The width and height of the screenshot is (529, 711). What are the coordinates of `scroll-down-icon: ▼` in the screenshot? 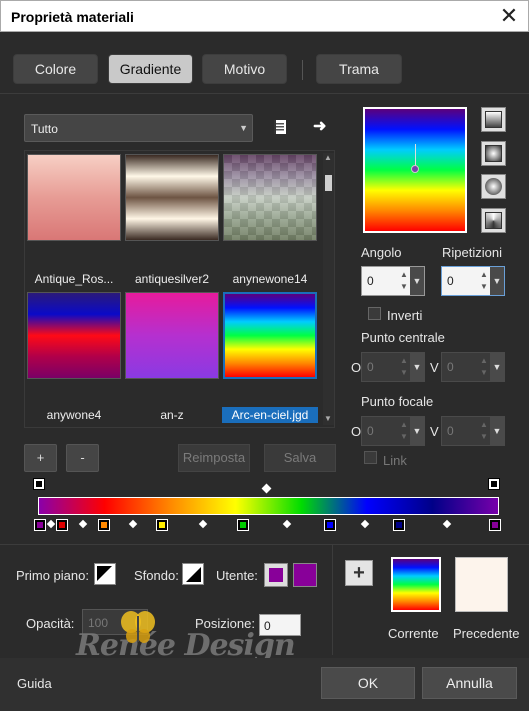 It's located at (328, 418).